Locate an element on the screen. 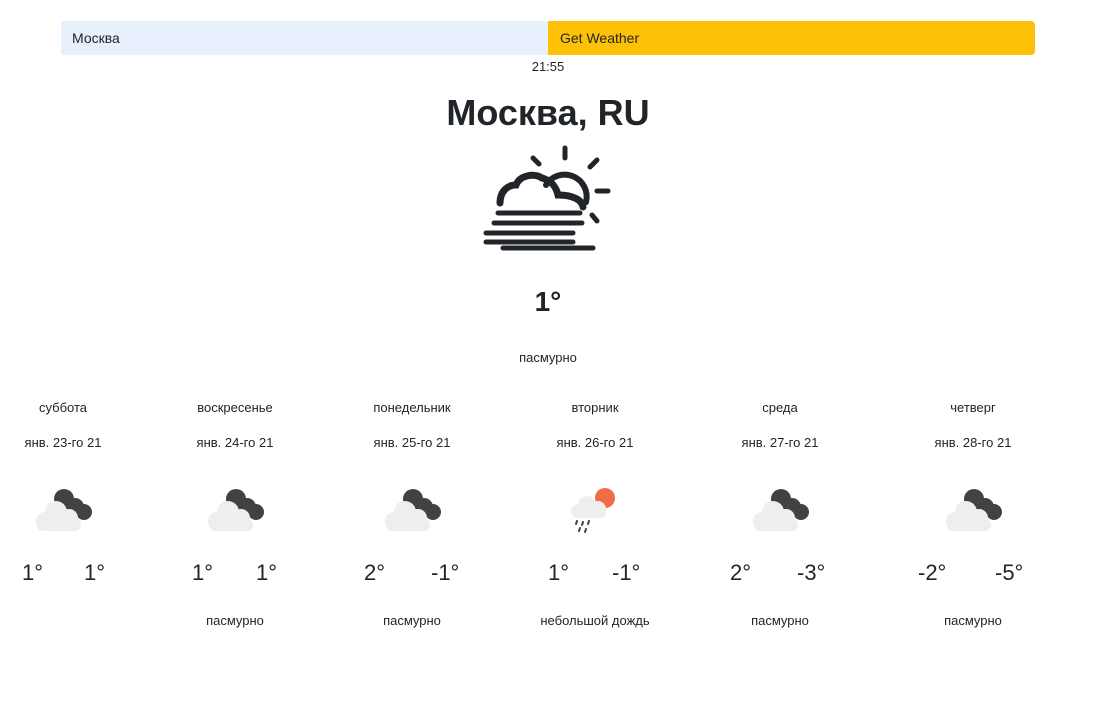 The height and width of the screenshot is (707, 1106). current-description: пасмурно is located at coordinates (548, 357).